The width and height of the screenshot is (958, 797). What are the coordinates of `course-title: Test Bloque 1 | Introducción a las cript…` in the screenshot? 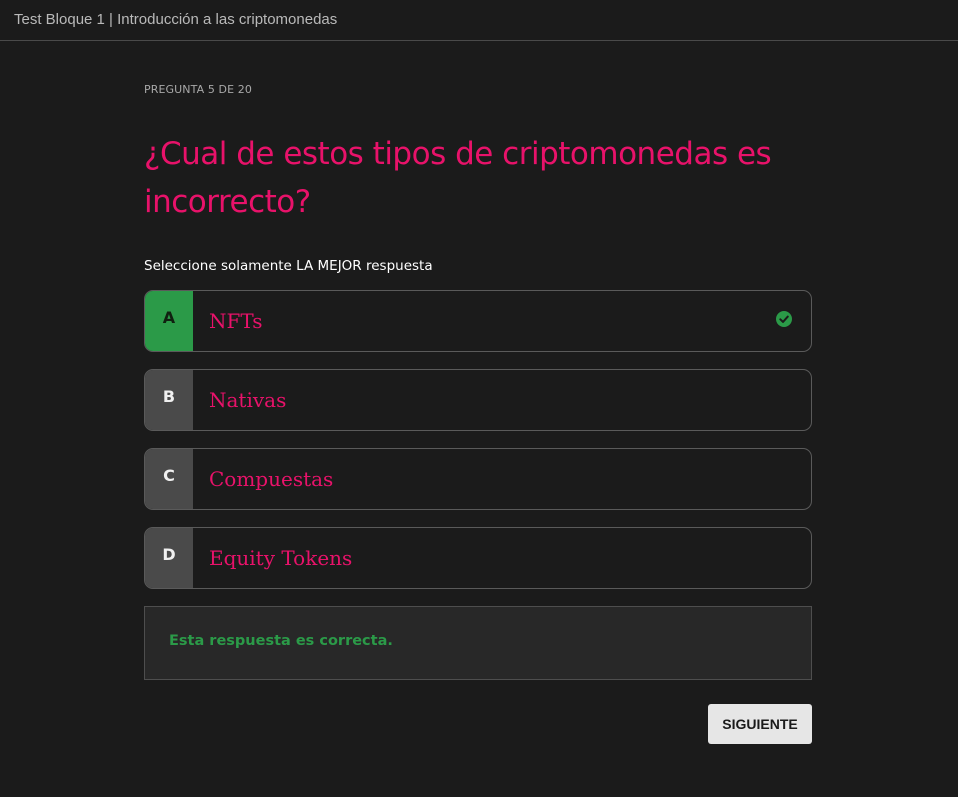 It's located at (176, 19).